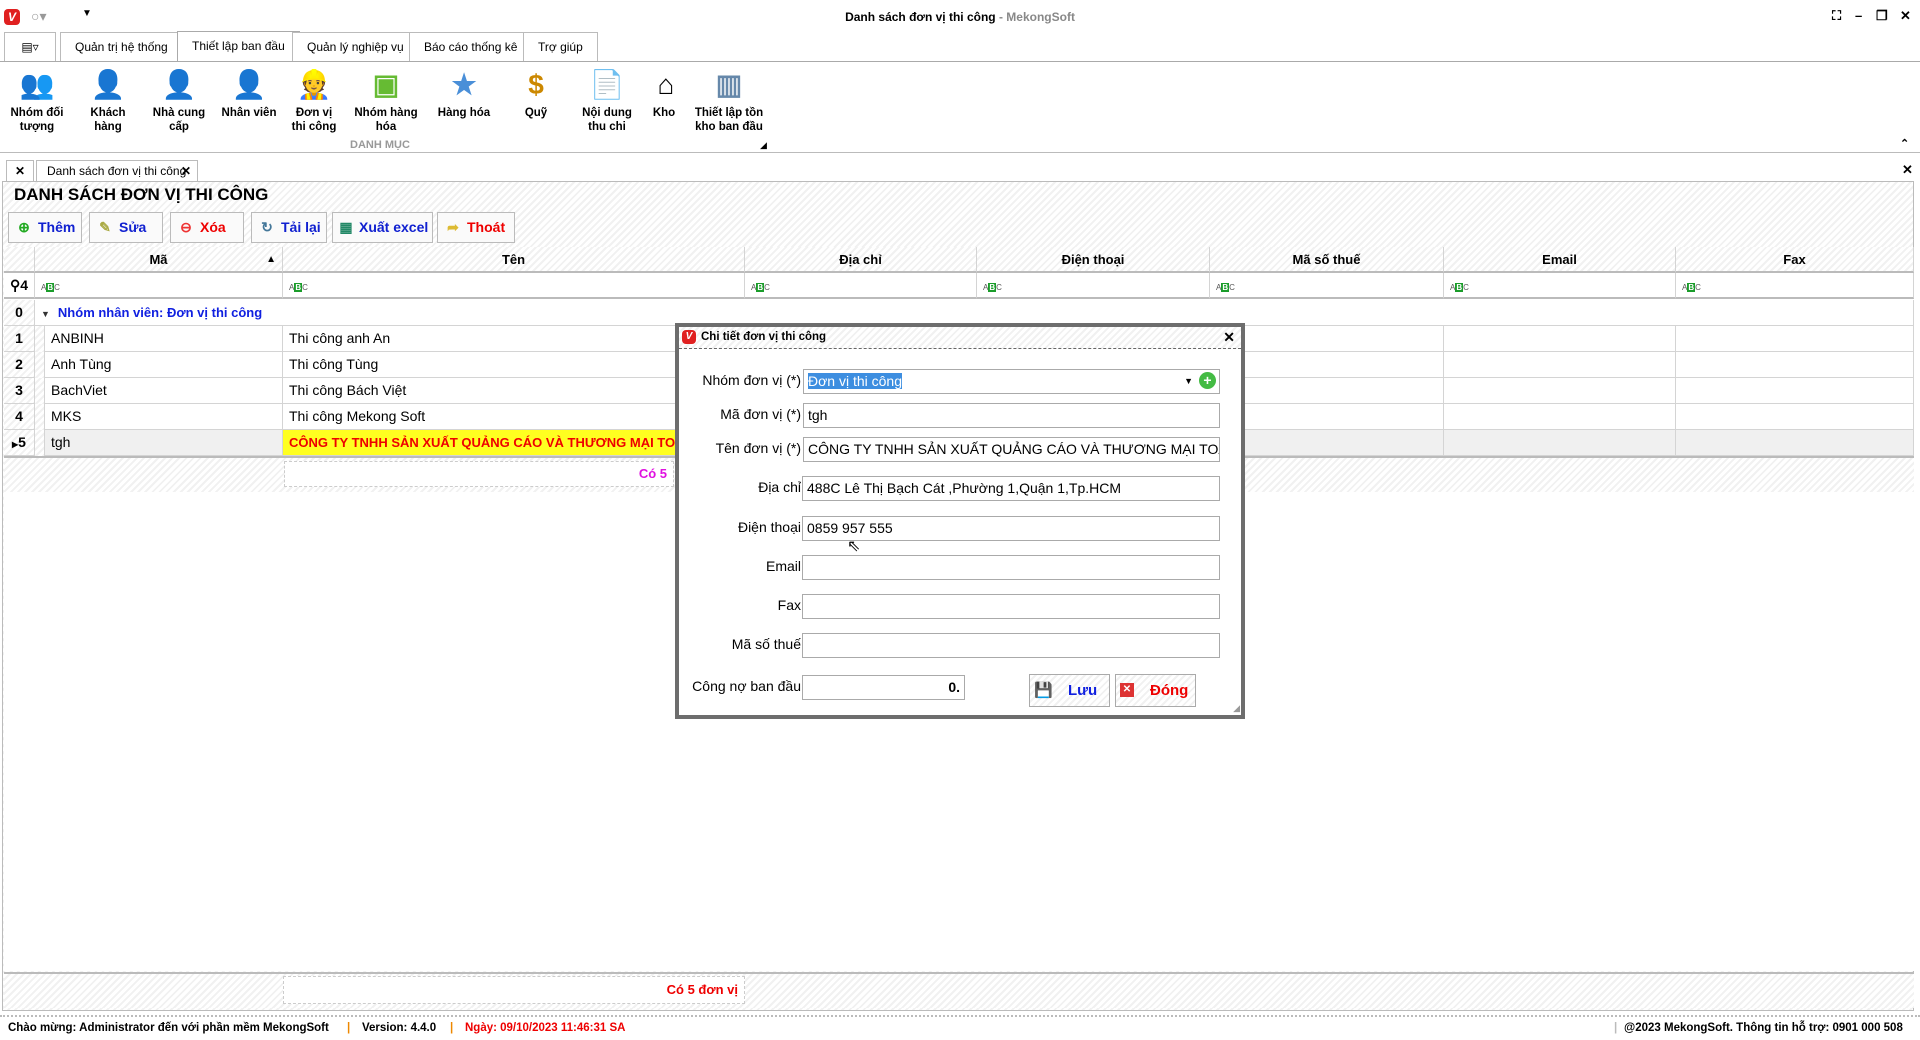  What do you see at coordinates (164, 339) in the screenshot?
I see `cell-ma: ANBINH` at bounding box center [164, 339].